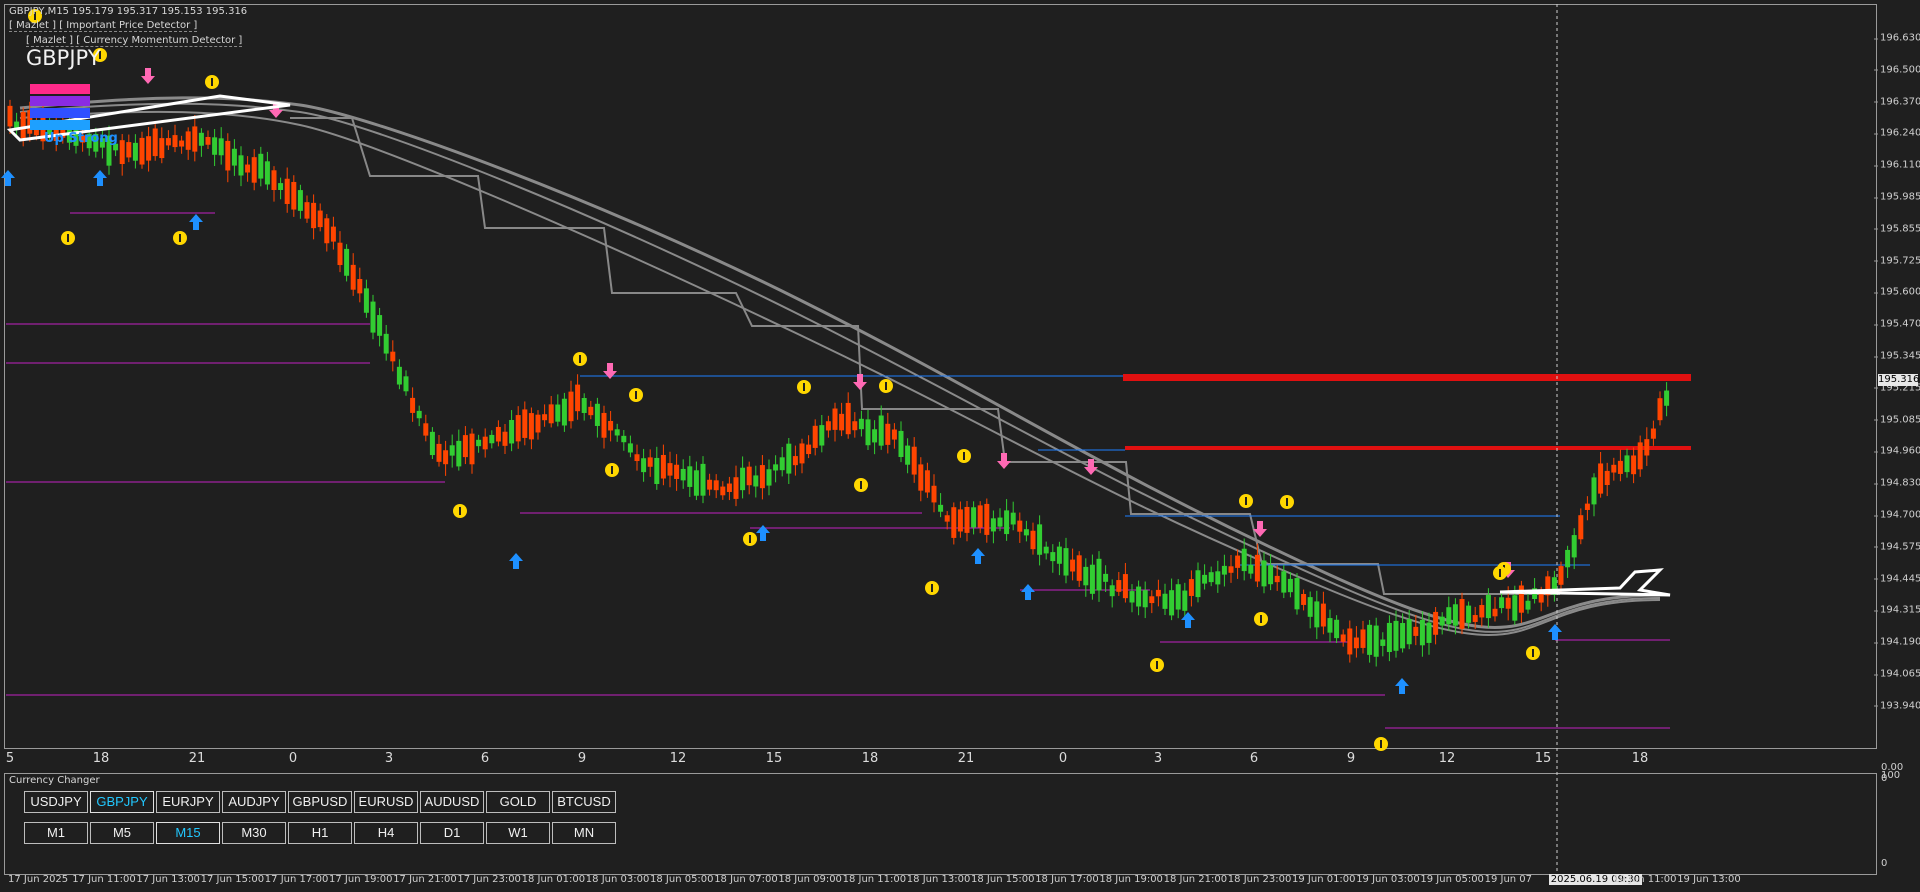  I want to click on price-tick: 195.085, so click(1896, 420).